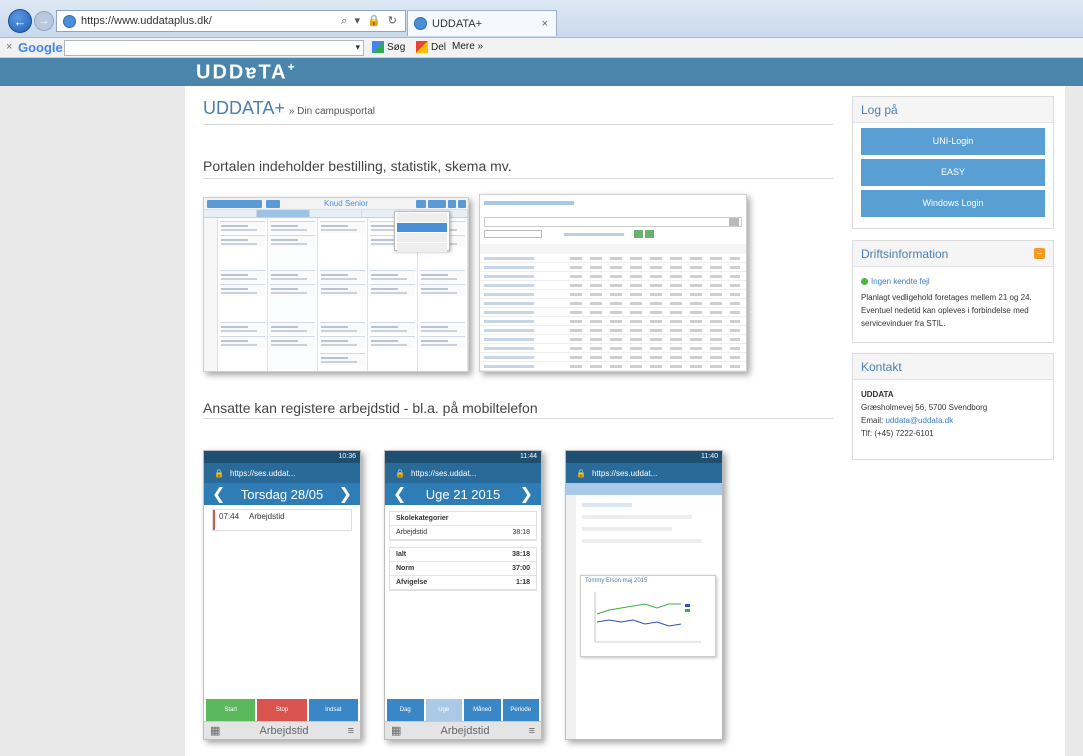 This screenshot has height=756, width=1083. Describe the element at coordinates (900, 281) in the screenshot. I see `status-link: Ingen kendte fejl` at that location.